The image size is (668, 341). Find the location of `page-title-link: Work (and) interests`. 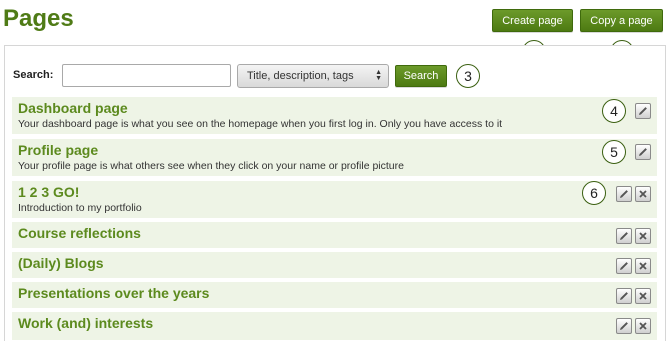

page-title-link: Work (and) interests is located at coordinates (85, 323).